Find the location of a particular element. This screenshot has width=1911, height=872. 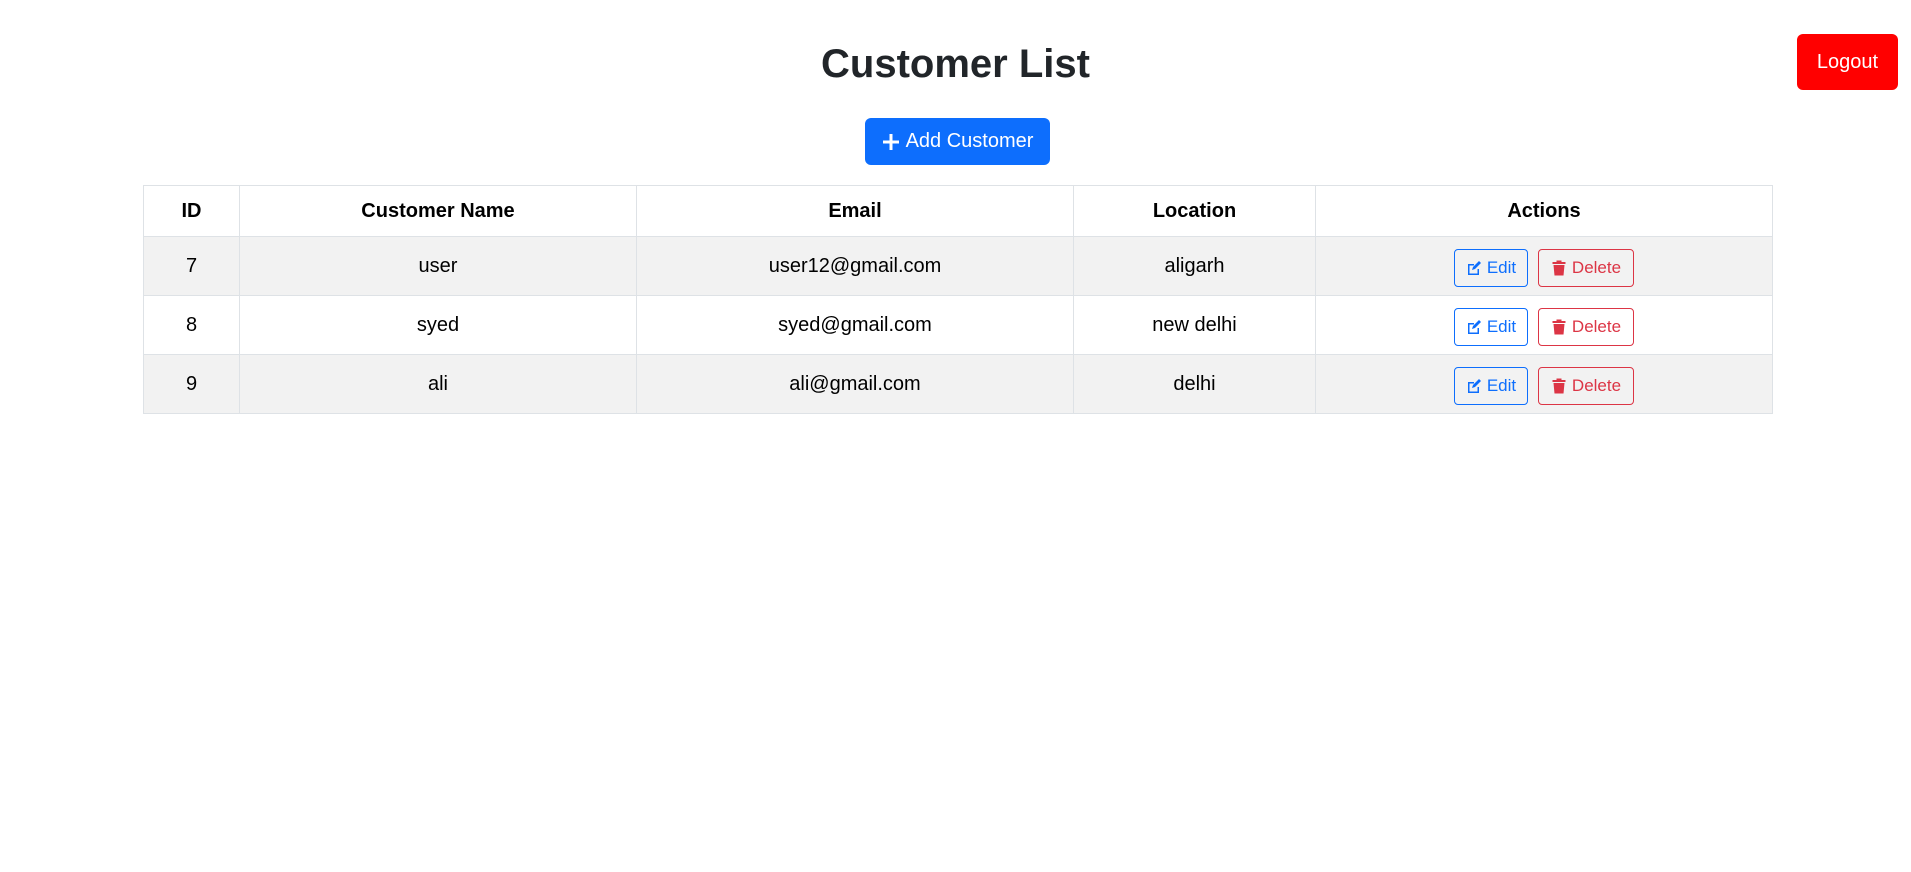

cell-location: delhi is located at coordinates (1194, 384).